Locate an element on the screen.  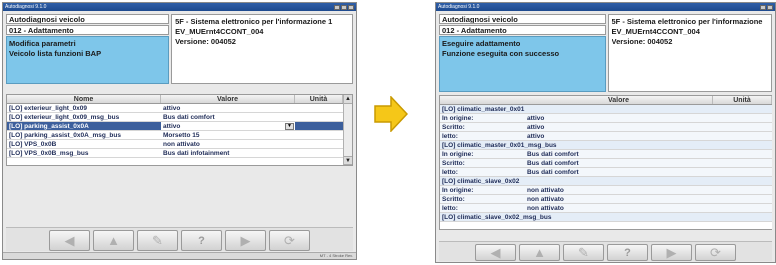
table-row: In origine: Bus dati comfort is located at coordinates (606, 154).